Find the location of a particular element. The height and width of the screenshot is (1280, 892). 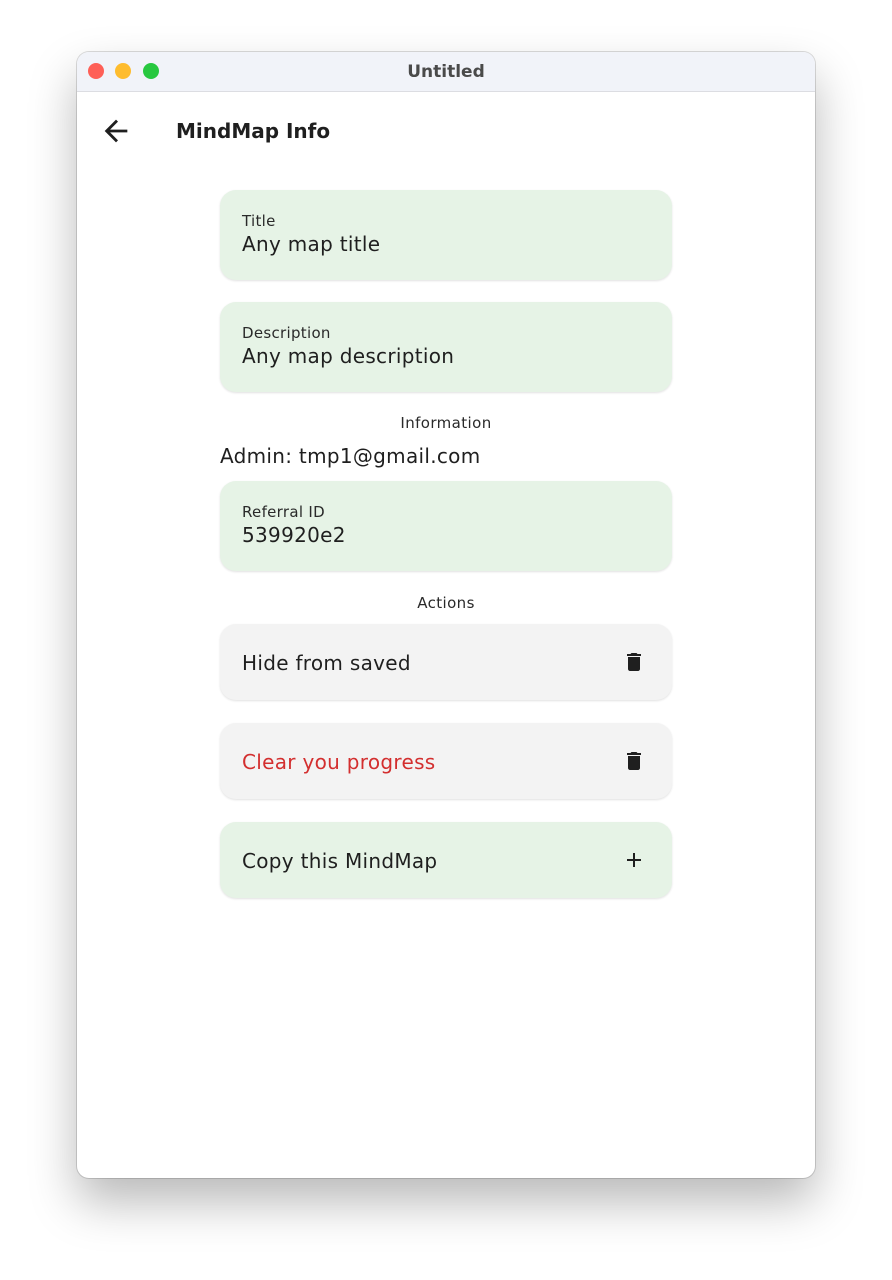

title-field-label: Title is located at coordinates (259, 221).